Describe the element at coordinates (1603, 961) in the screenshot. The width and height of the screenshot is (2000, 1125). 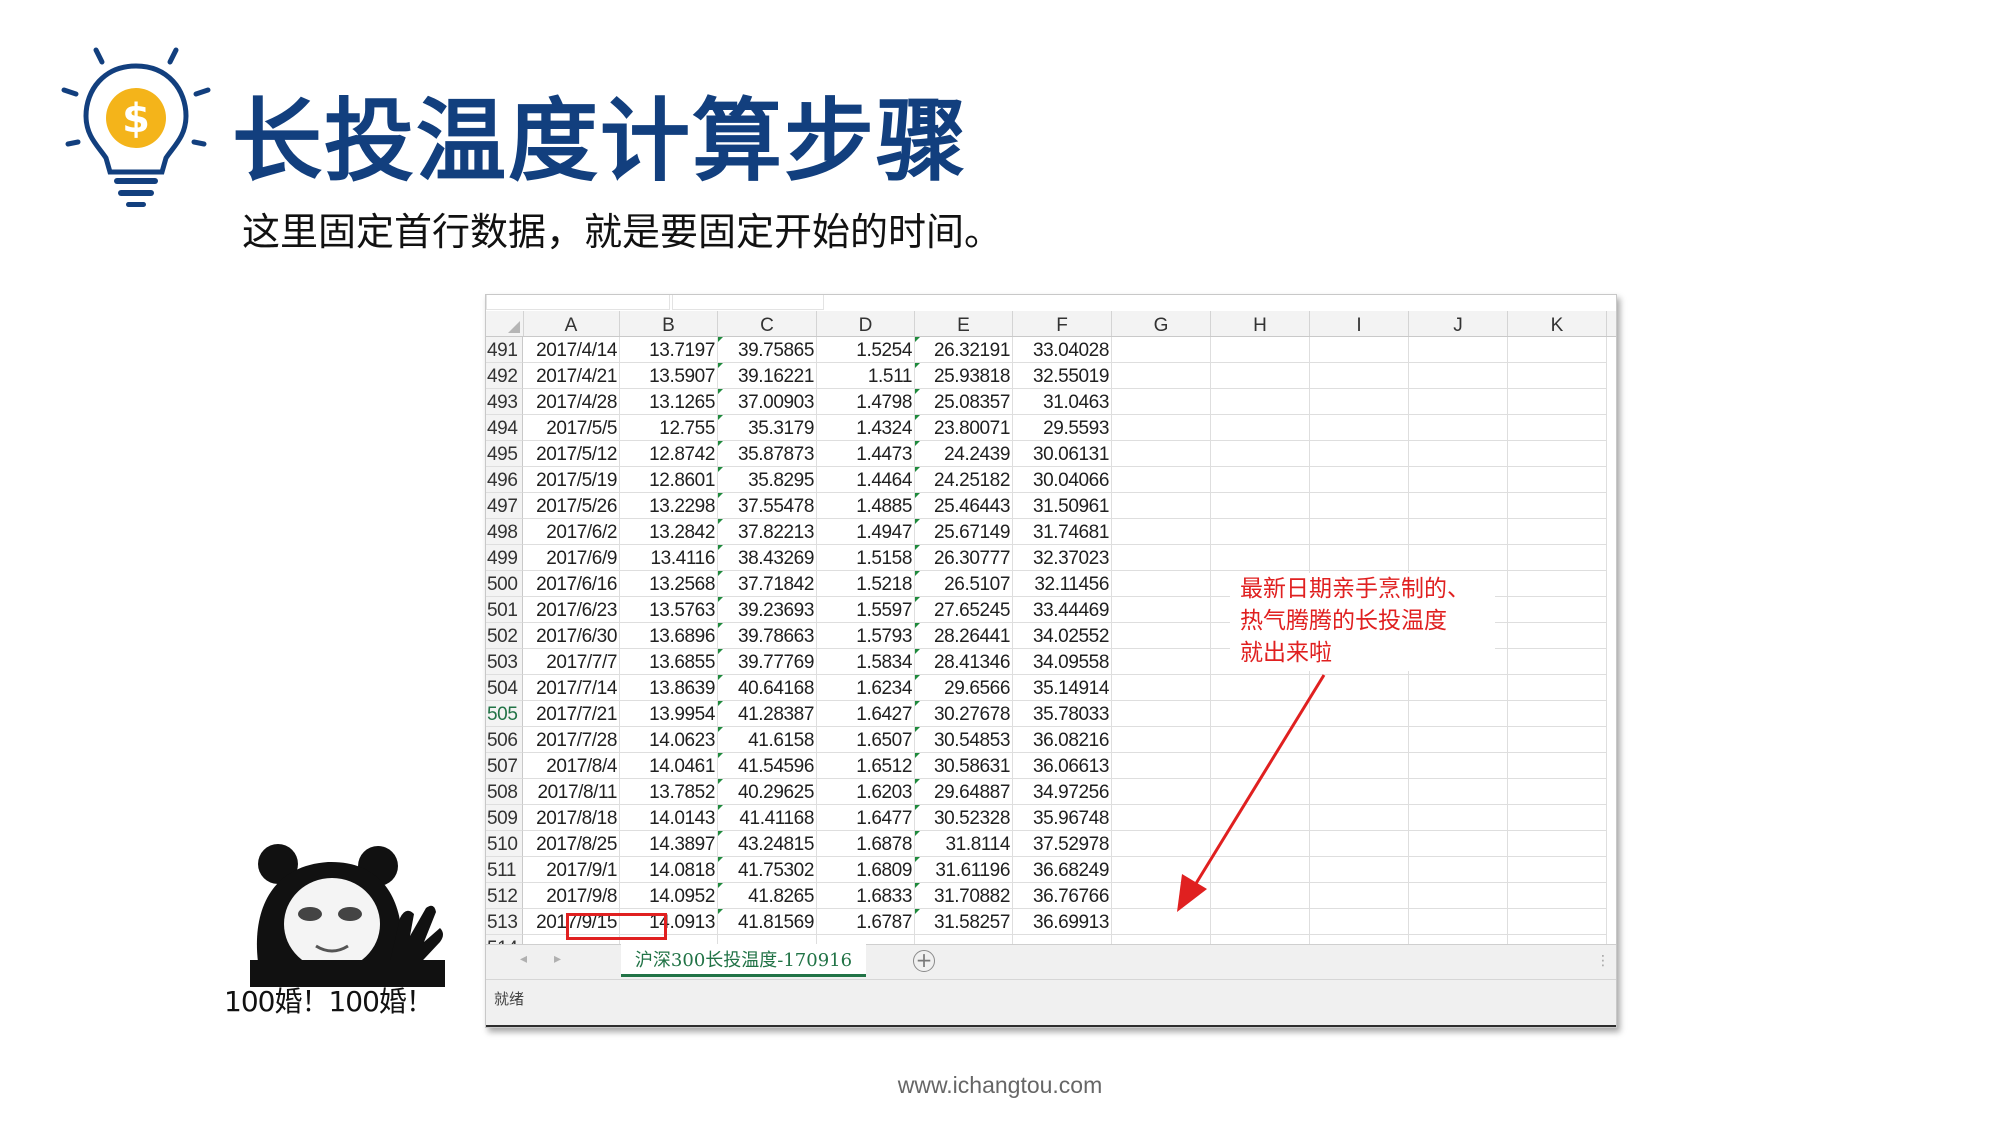
I see `more-options-icon: ⋮` at that location.